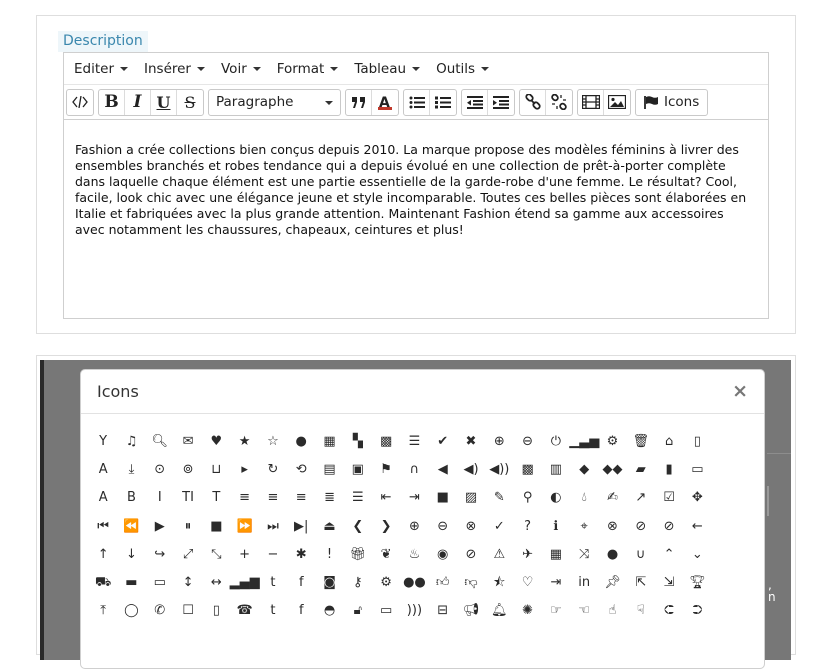  What do you see at coordinates (617, 102) in the screenshot?
I see `insert-image-button` at bounding box center [617, 102].